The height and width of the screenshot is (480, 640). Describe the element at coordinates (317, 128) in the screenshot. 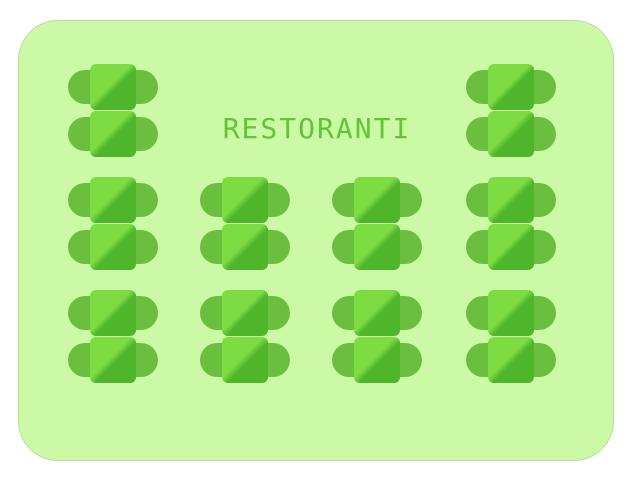

I see `floor-title: RESTORANTI` at that location.